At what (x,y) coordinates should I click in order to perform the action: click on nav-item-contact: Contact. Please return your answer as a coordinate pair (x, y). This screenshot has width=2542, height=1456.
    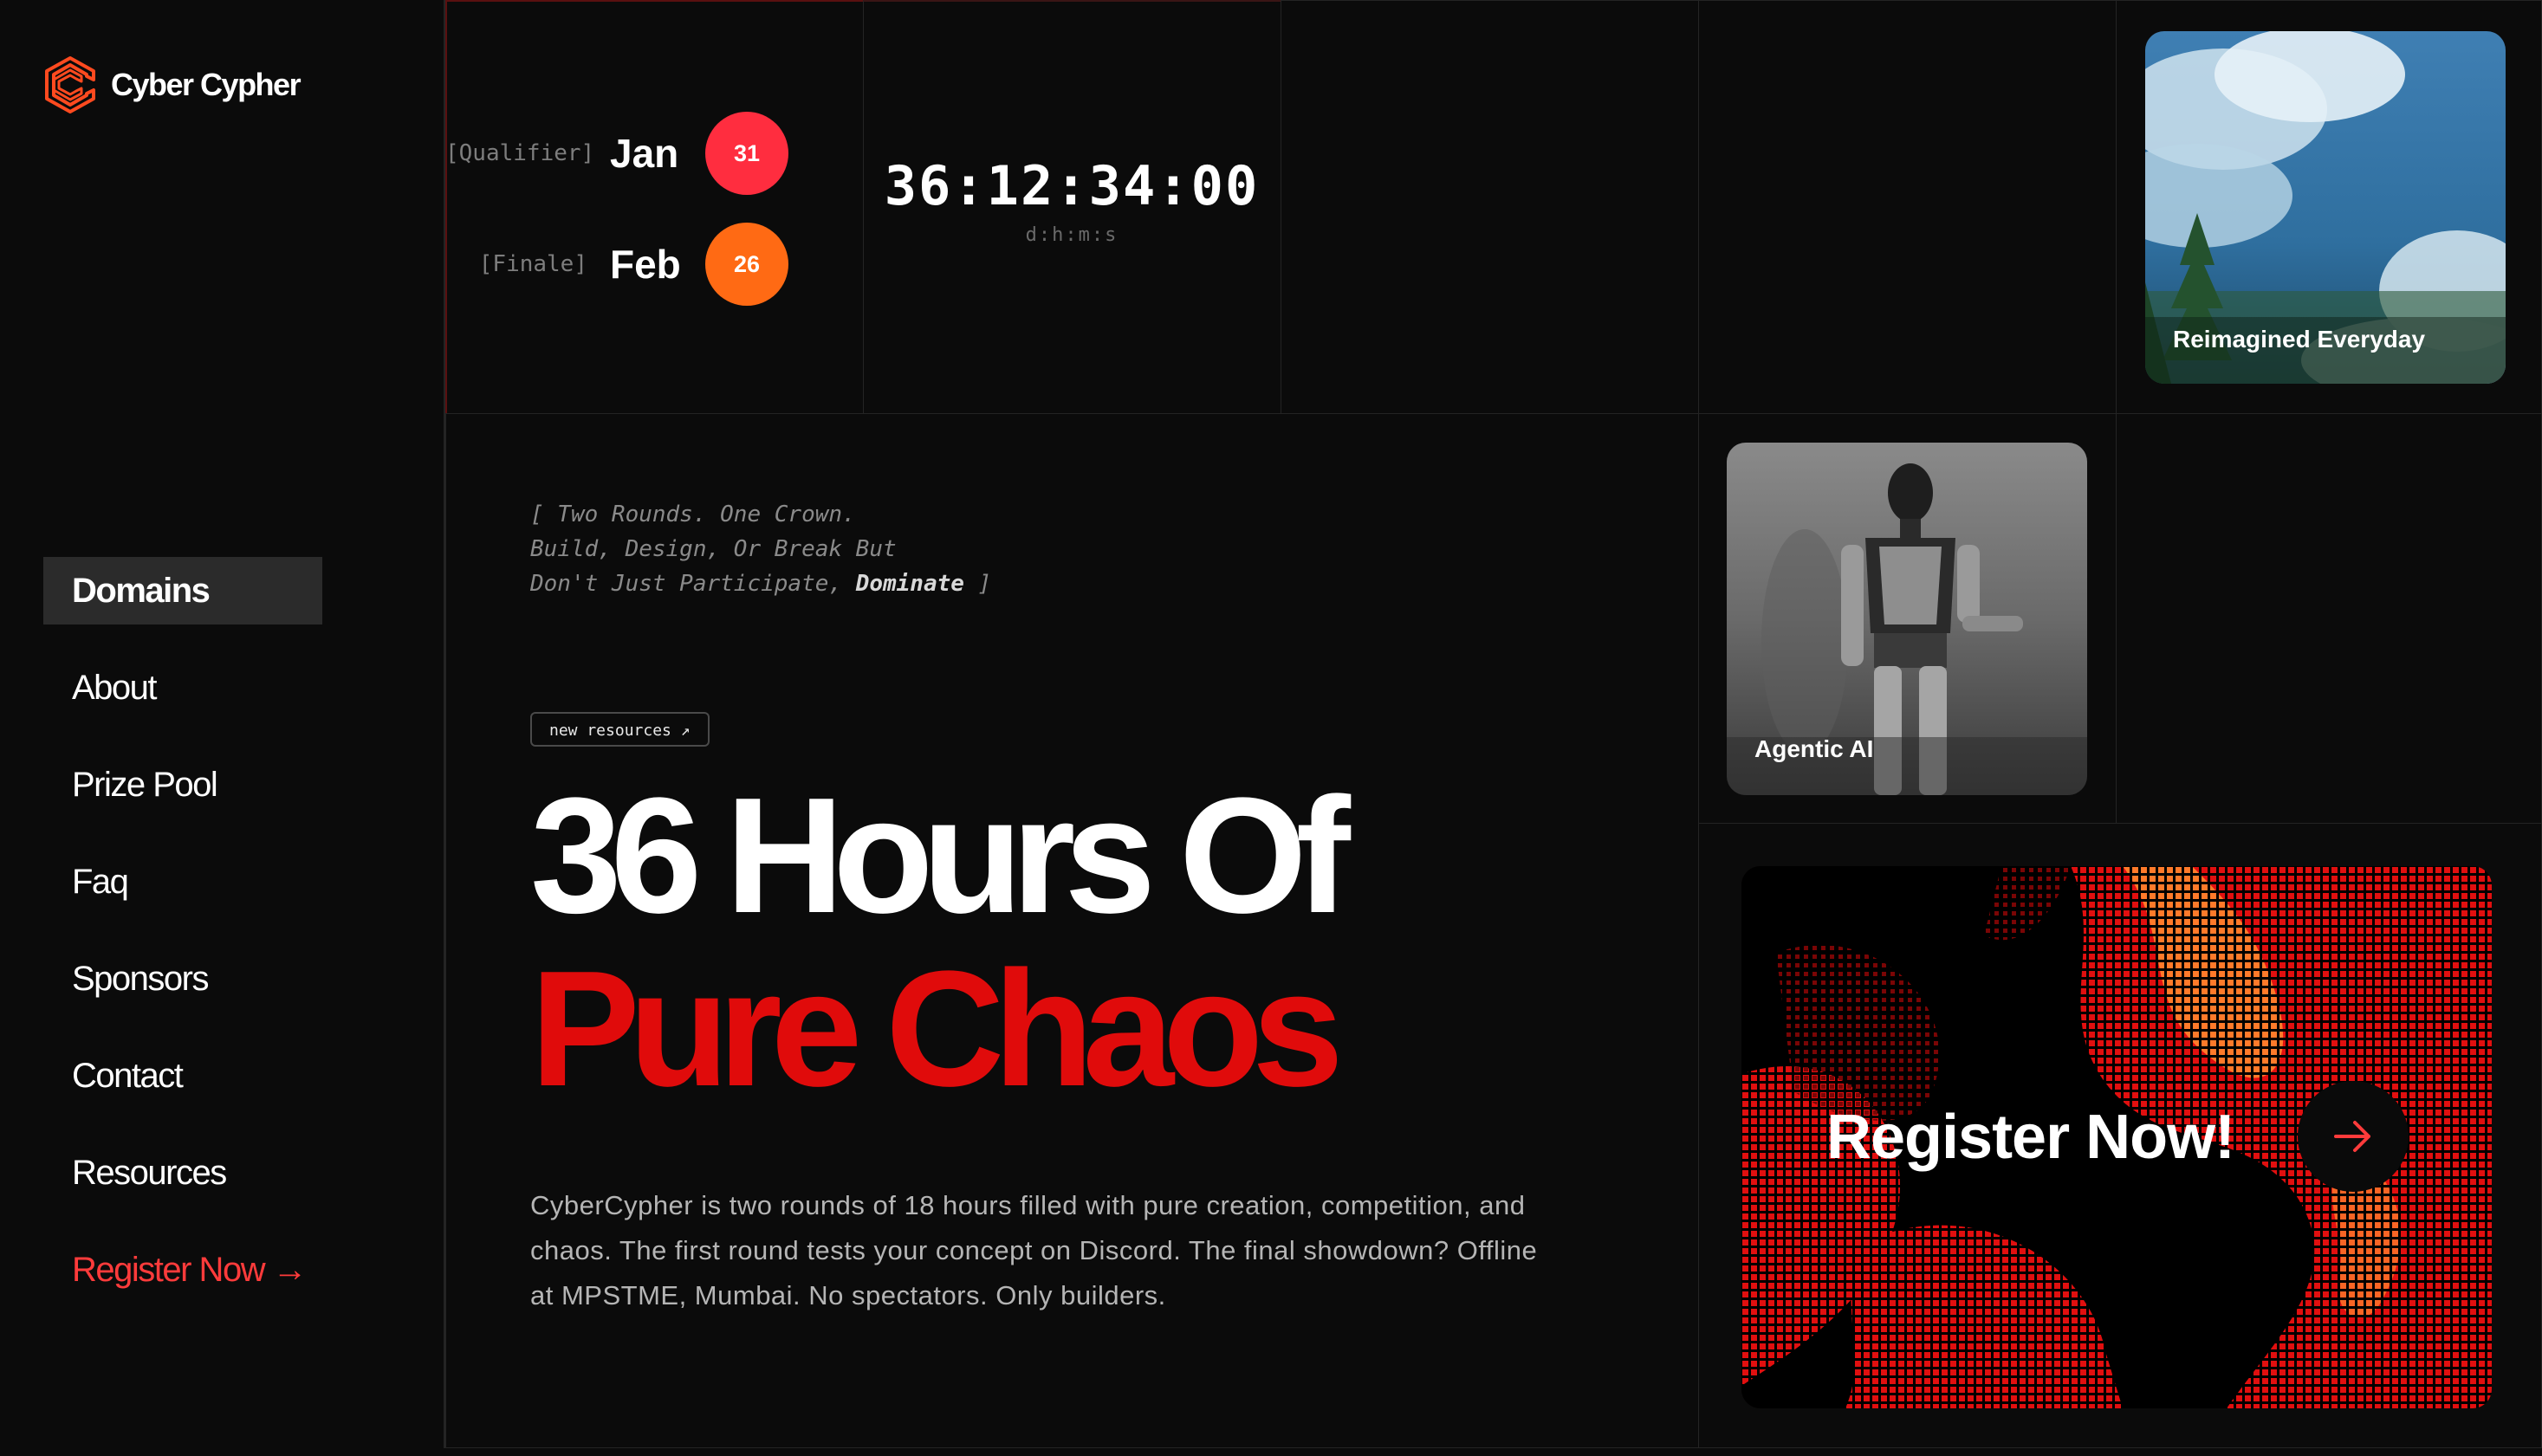
    Looking at the image, I should click on (183, 1076).